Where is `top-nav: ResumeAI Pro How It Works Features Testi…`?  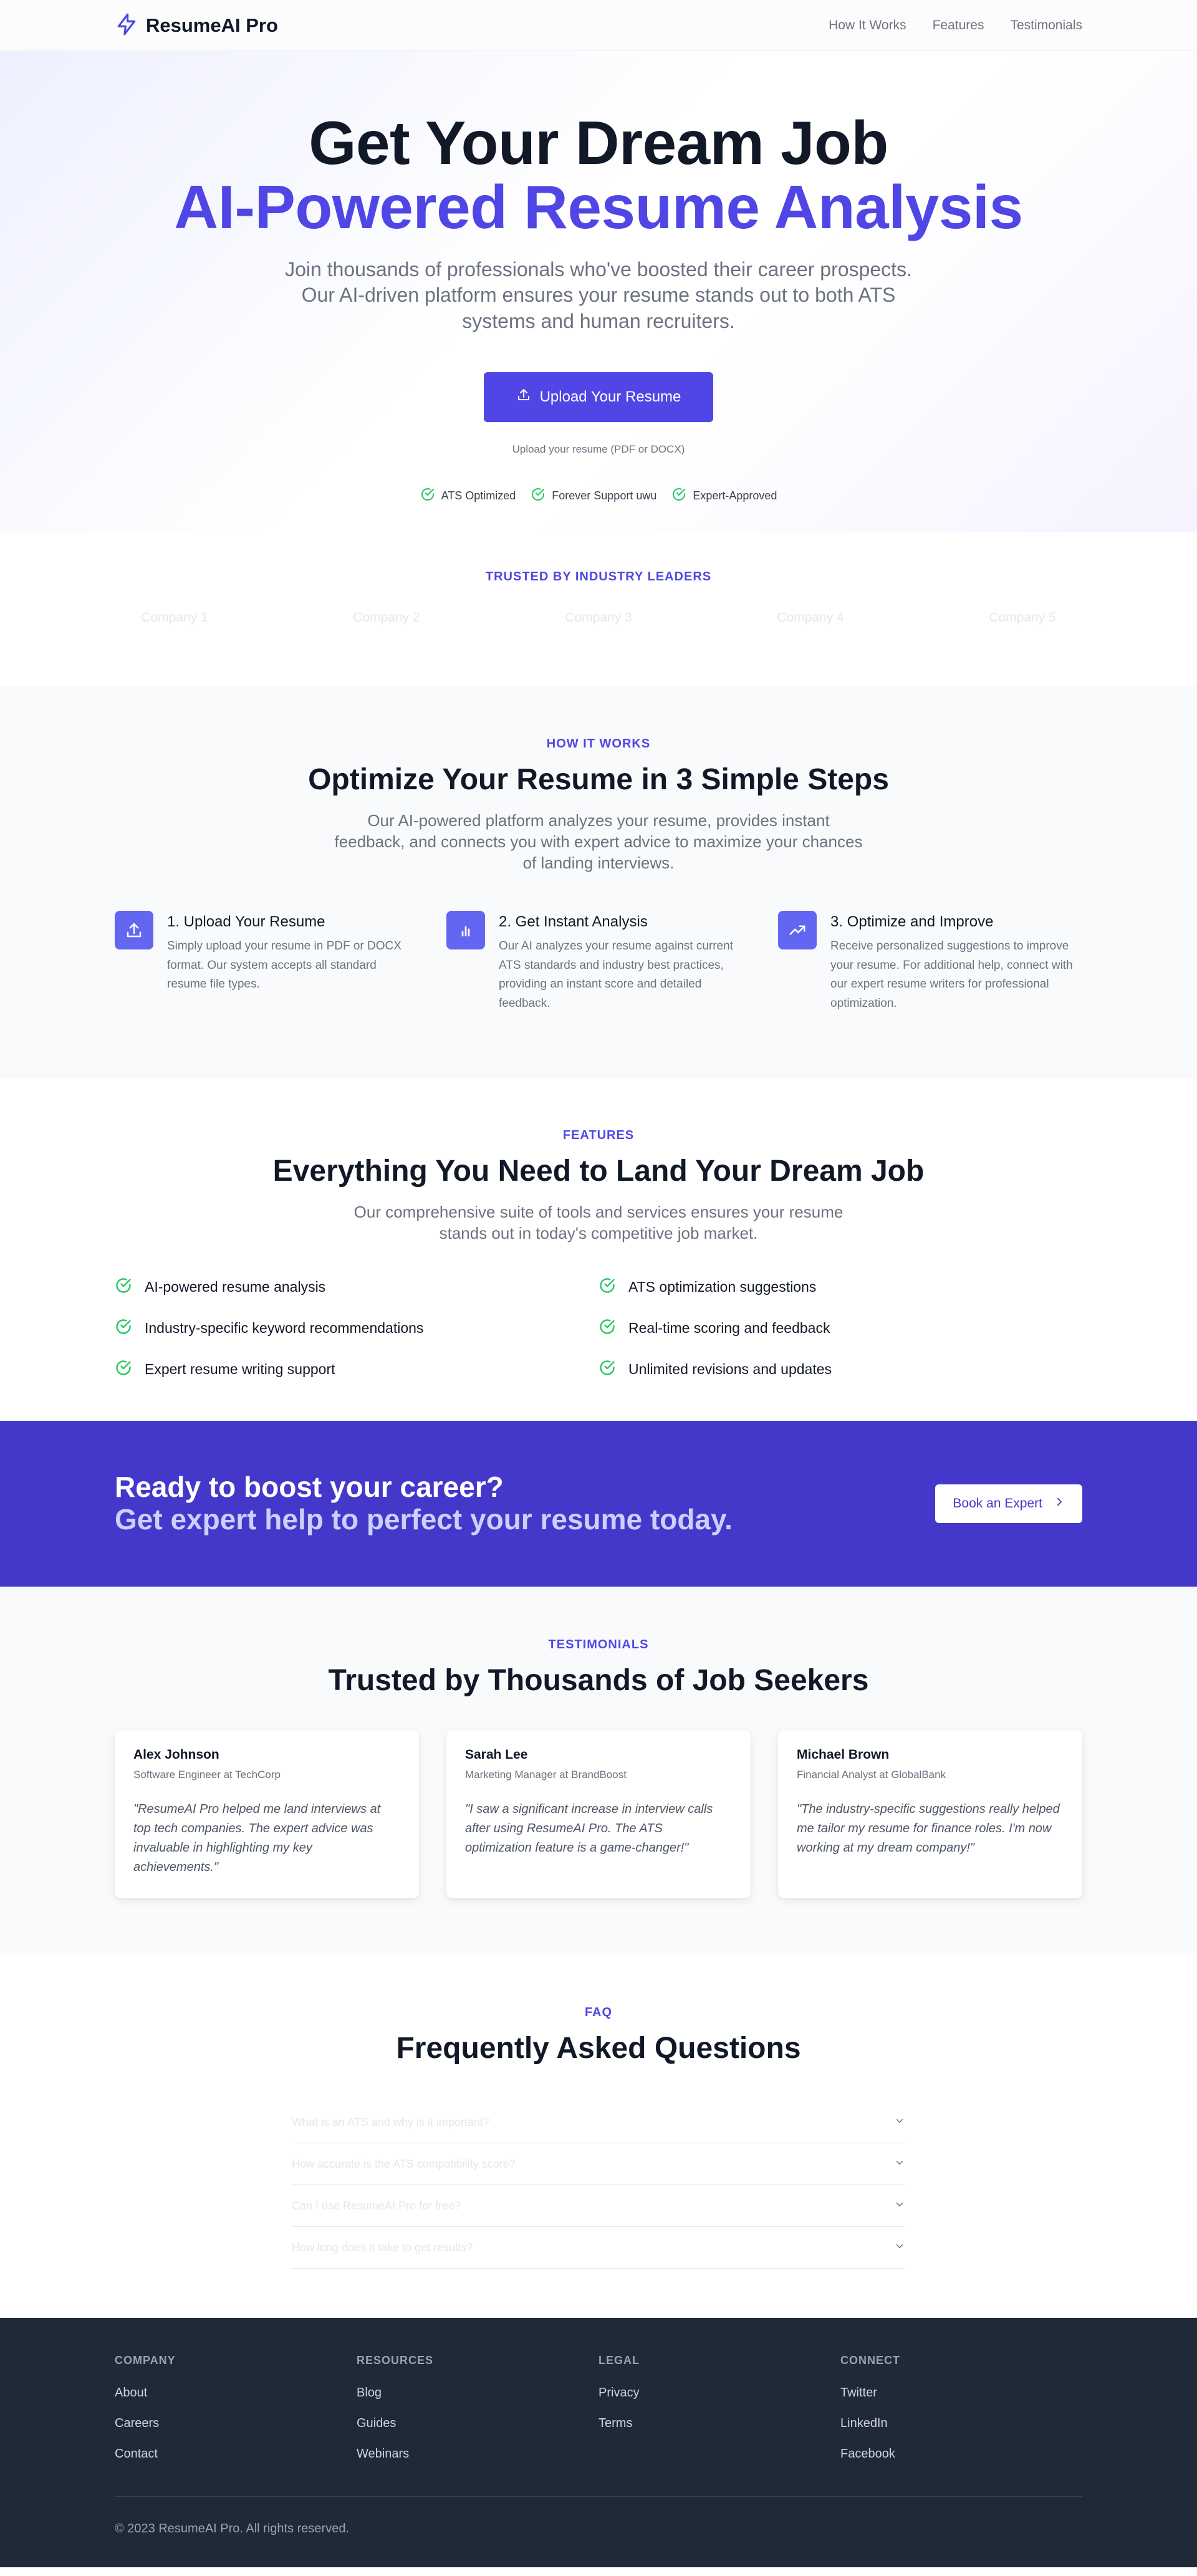 top-nav: ResumeAI Pro How It Works Features Testi… is located at coordinates (598, 25).